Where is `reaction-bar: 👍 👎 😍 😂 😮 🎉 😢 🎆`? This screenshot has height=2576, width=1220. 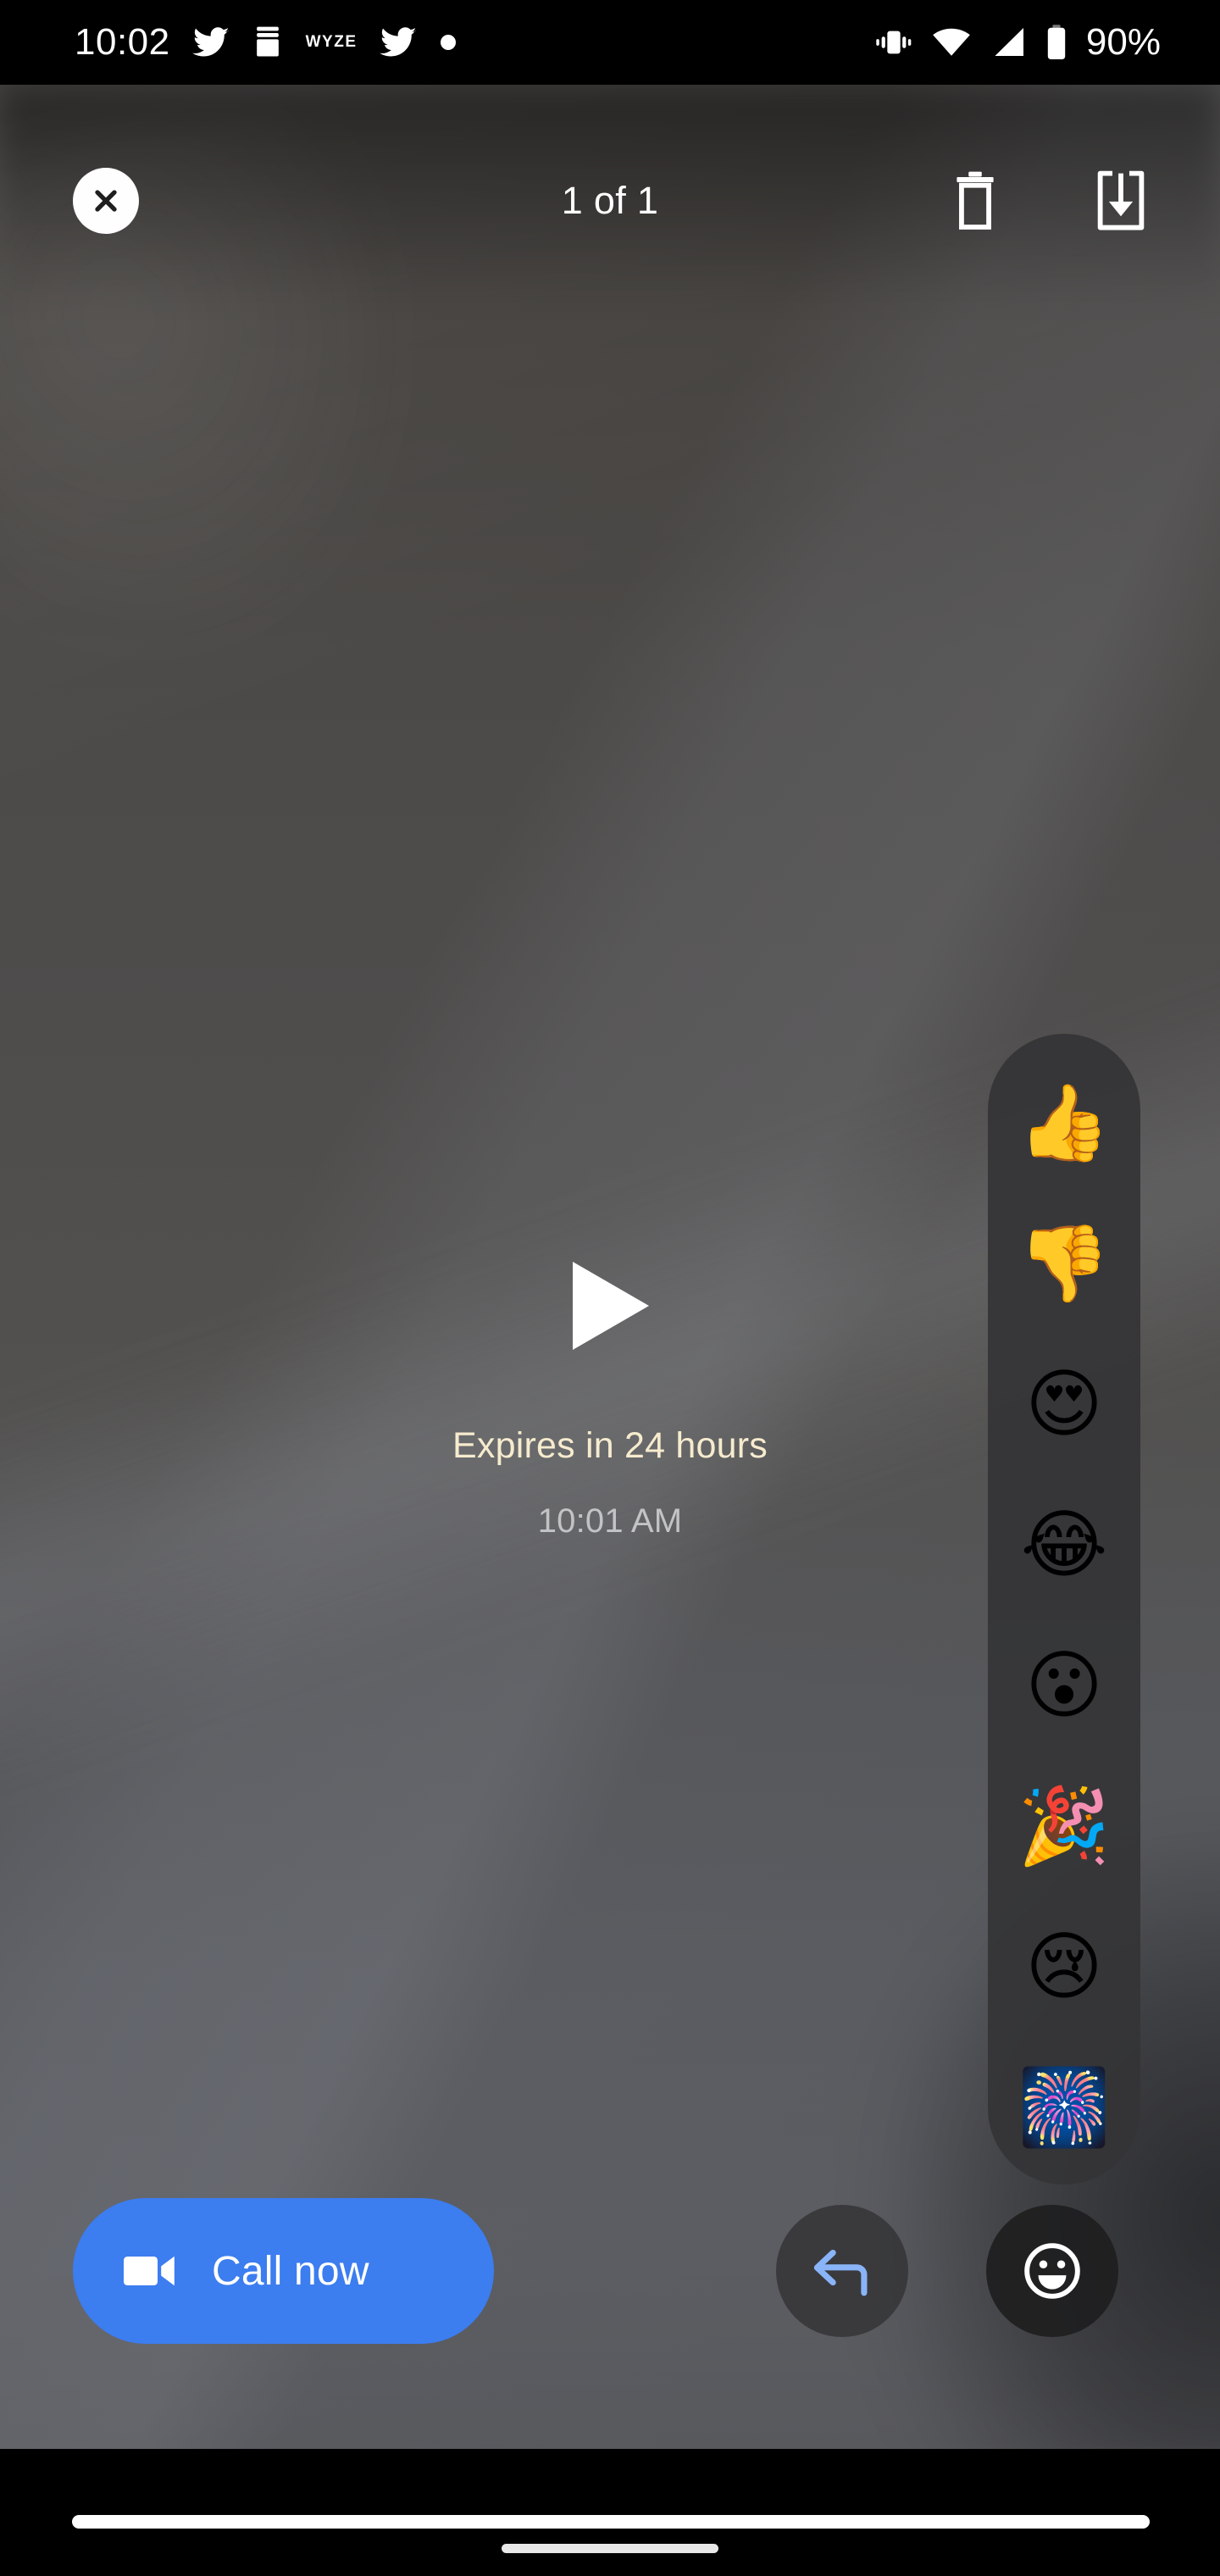 reaction-bar: 👍 👎 😍 😂 😮 🎉 😢 🎆 is located at coordinates (1064, 1609).